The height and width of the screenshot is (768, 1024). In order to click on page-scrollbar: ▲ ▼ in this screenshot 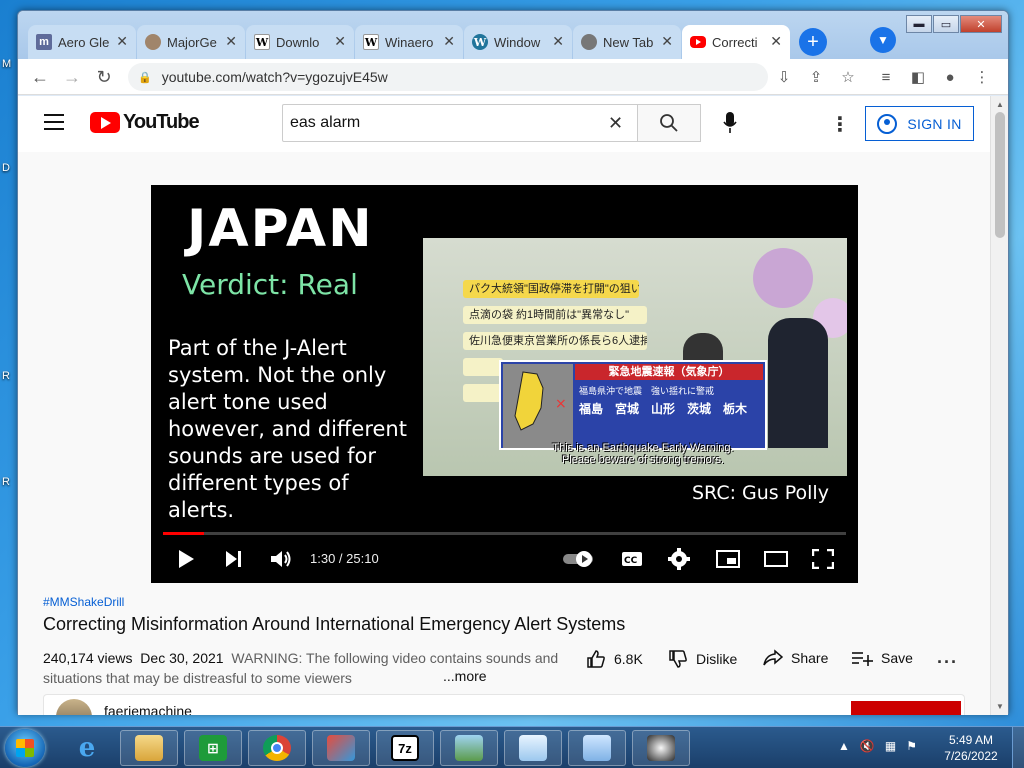, I will do `click(999, 405)`.